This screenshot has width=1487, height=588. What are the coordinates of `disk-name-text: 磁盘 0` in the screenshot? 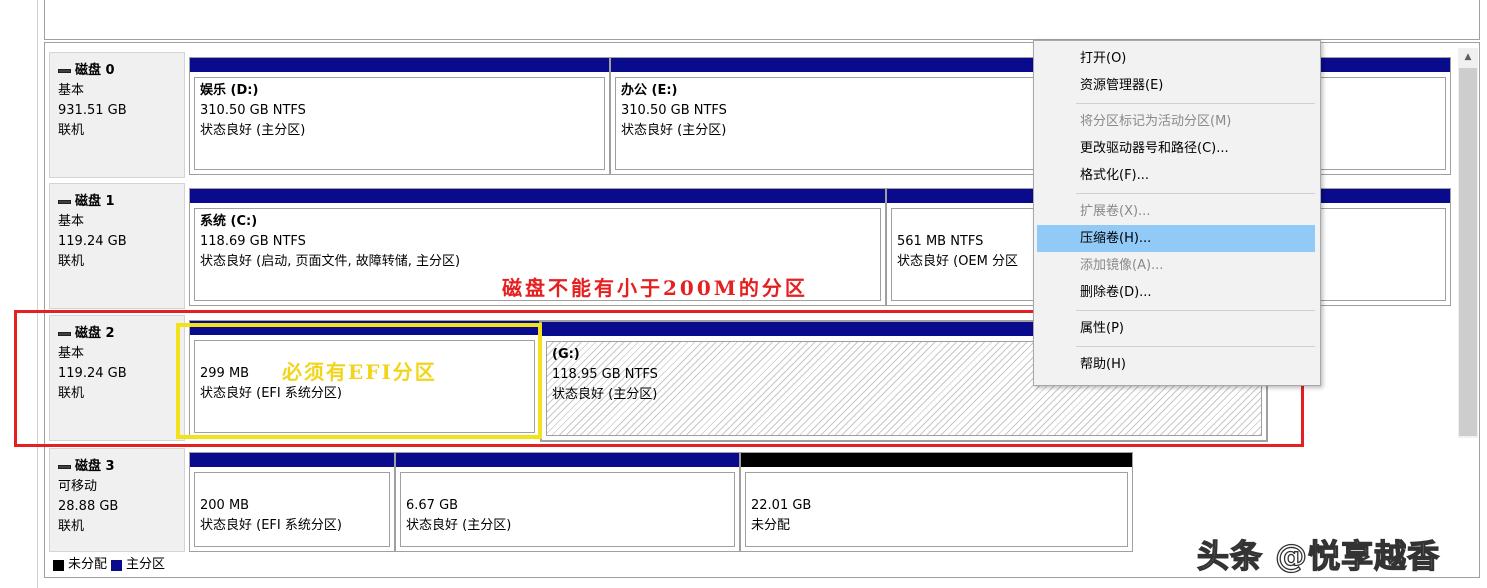 It's located at (95, 70).